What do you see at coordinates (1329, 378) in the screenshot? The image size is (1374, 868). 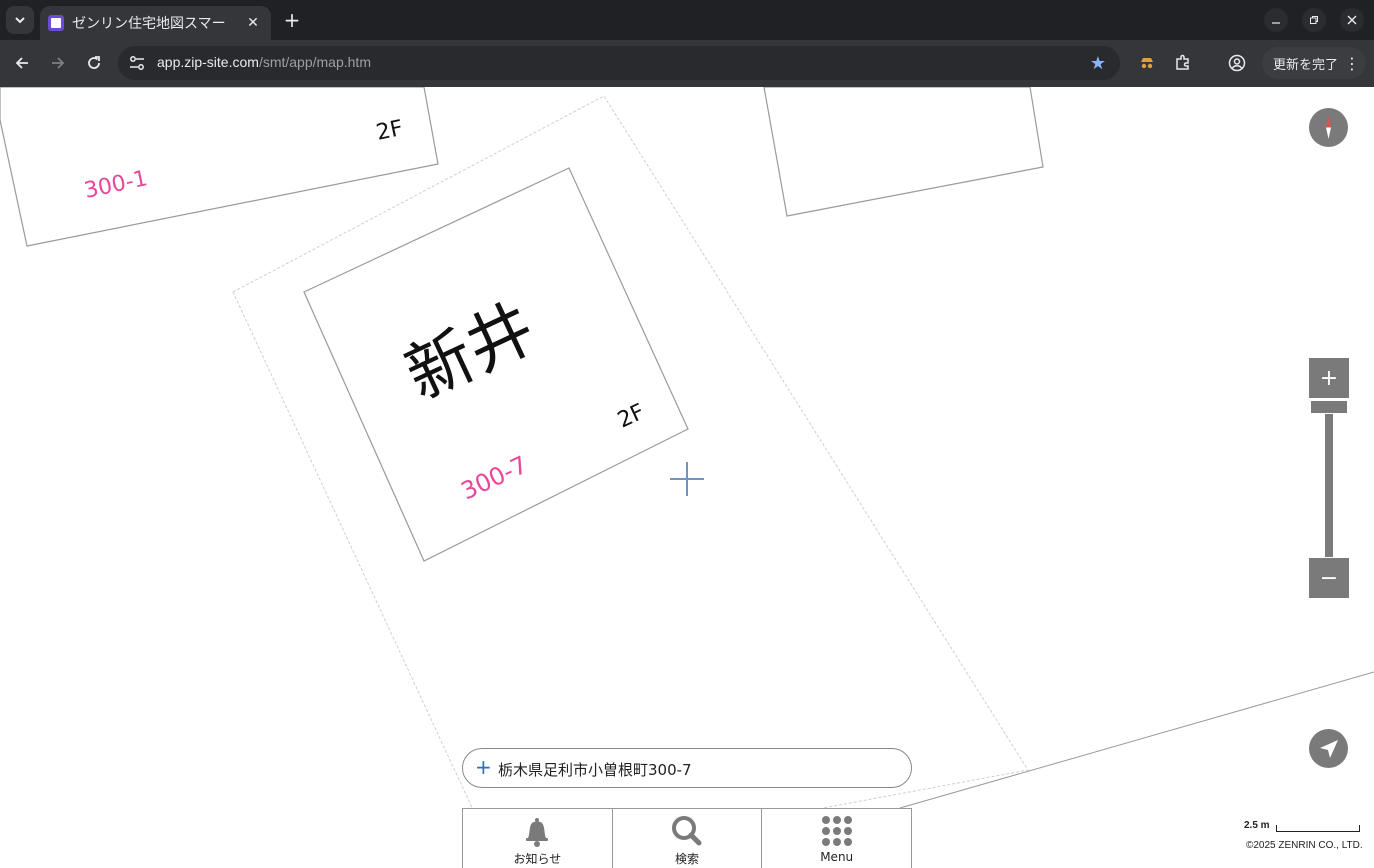 I see `zoom-in-button: +` at bounding box center [1329, 378].